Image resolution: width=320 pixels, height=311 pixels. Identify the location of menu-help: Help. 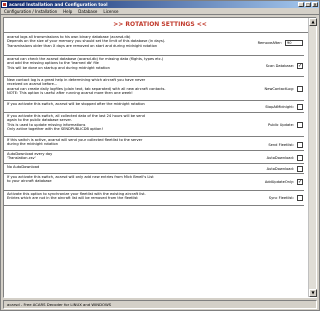
(67, 11).